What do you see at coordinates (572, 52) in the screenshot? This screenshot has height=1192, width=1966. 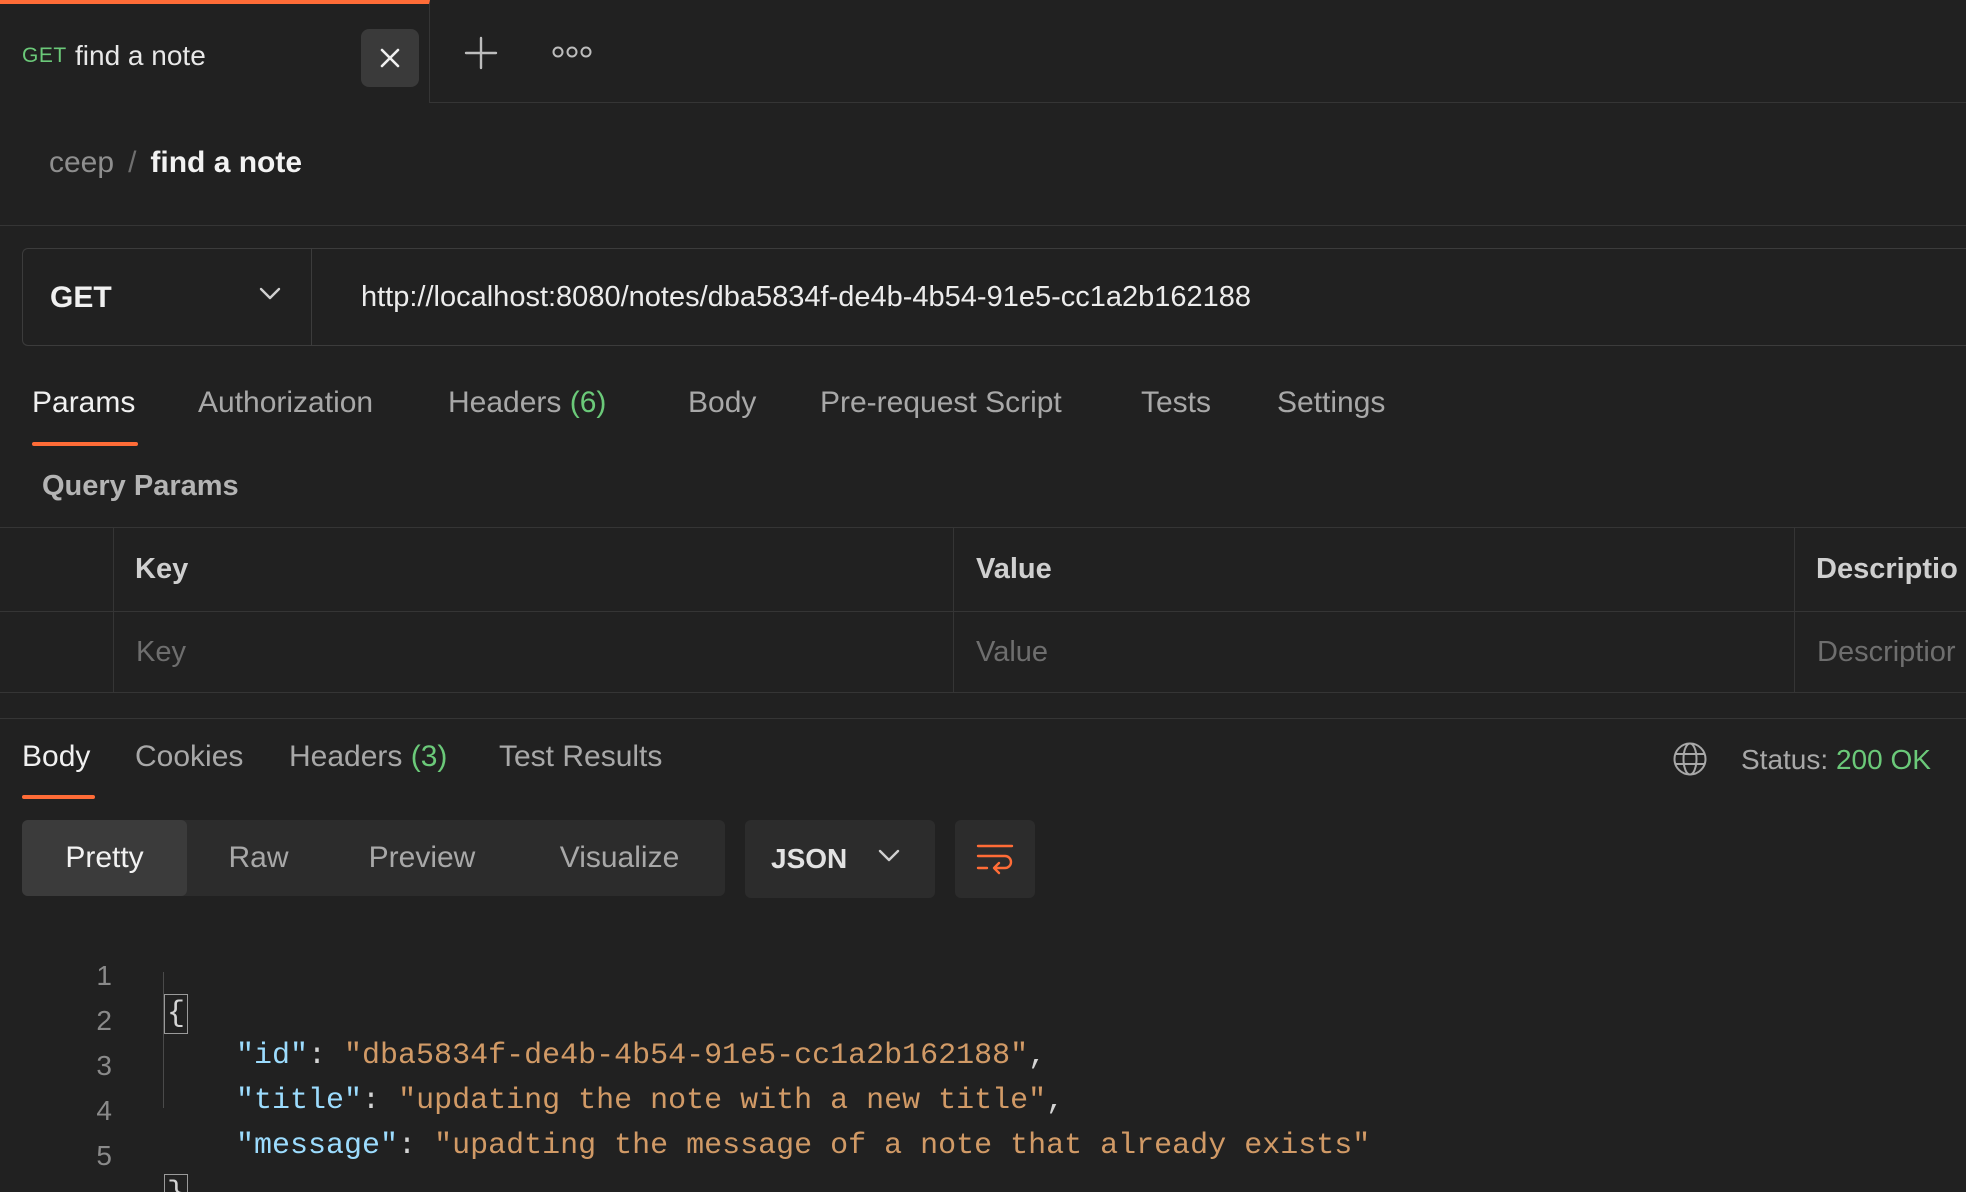 I see `more-options-icon` at bounding box center [572, 52].